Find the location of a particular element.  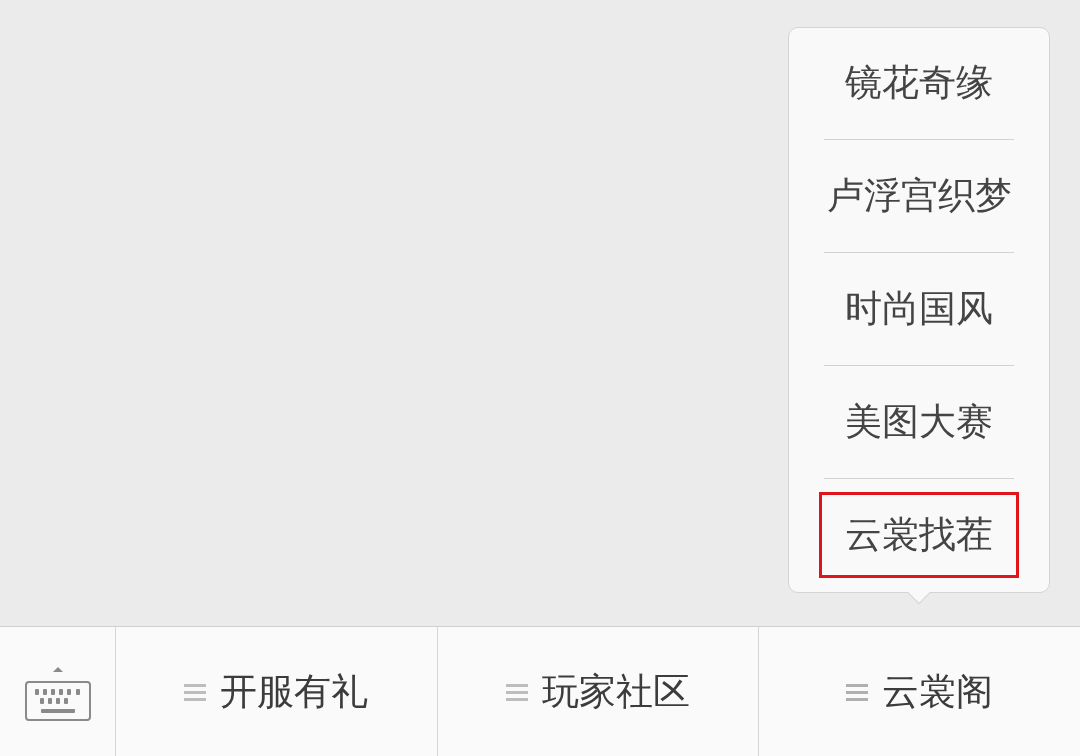

submenu-item: 卢浮宫织梦 is located at coordinates (919, 196).